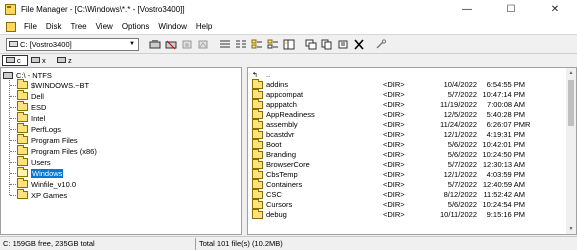  I want to click on scroll-down-arrow-icon: ▼, so click(571, 229).